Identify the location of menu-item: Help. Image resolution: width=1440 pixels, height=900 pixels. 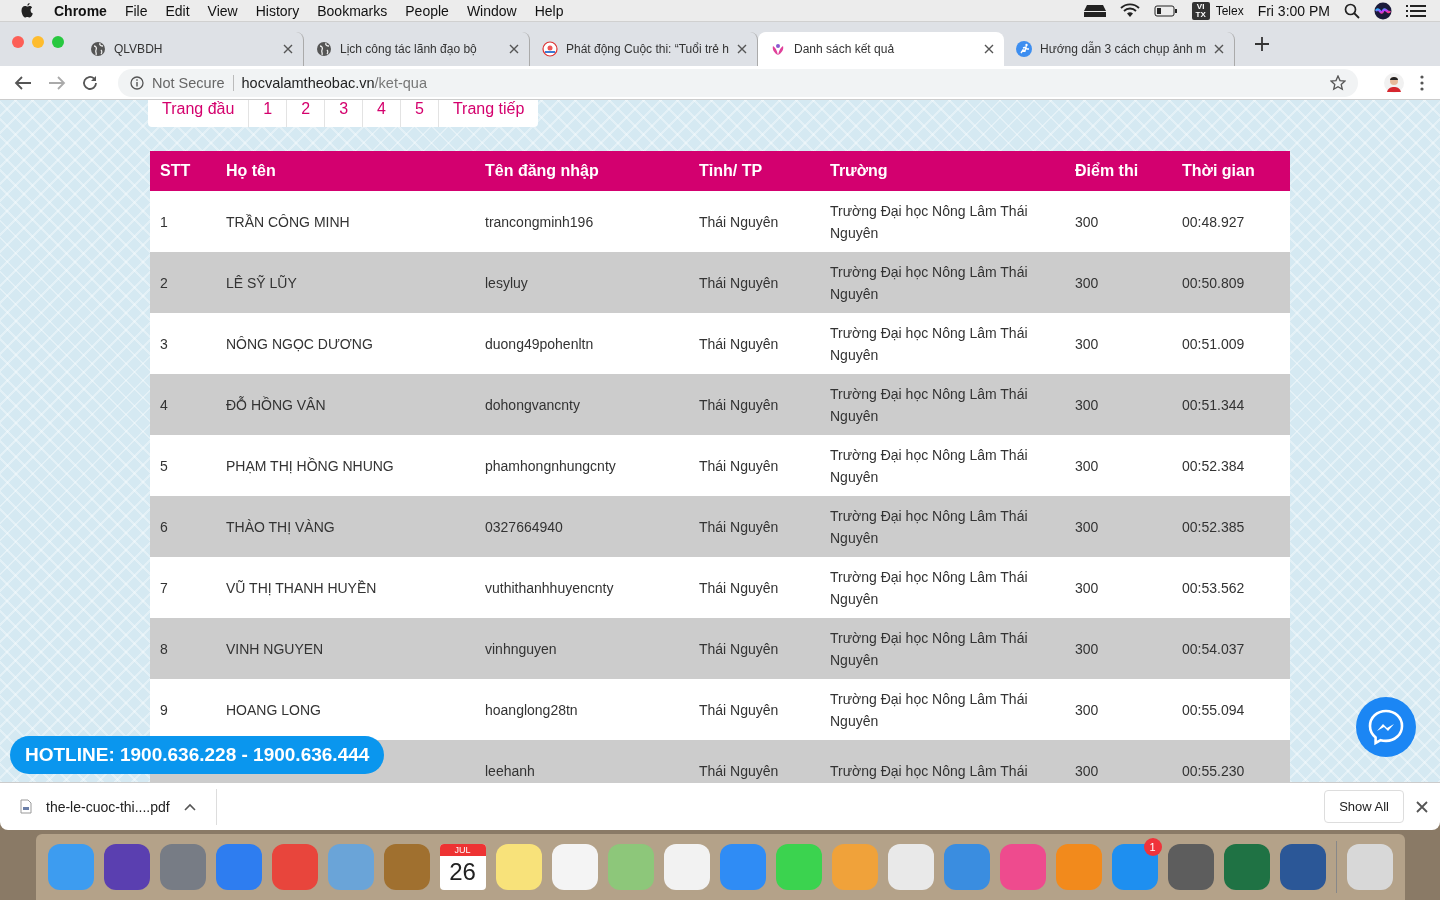
(549, 10).